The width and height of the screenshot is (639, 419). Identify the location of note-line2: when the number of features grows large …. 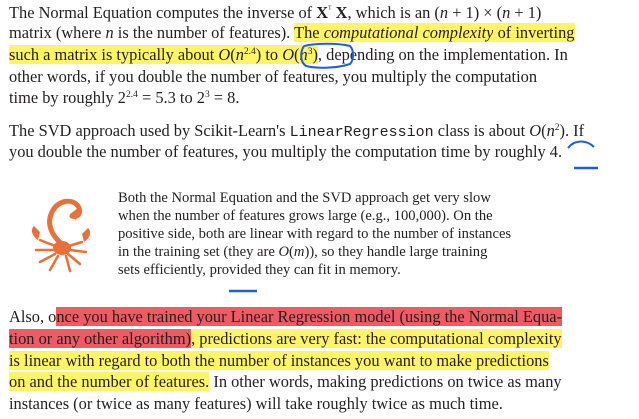
(305, 216).